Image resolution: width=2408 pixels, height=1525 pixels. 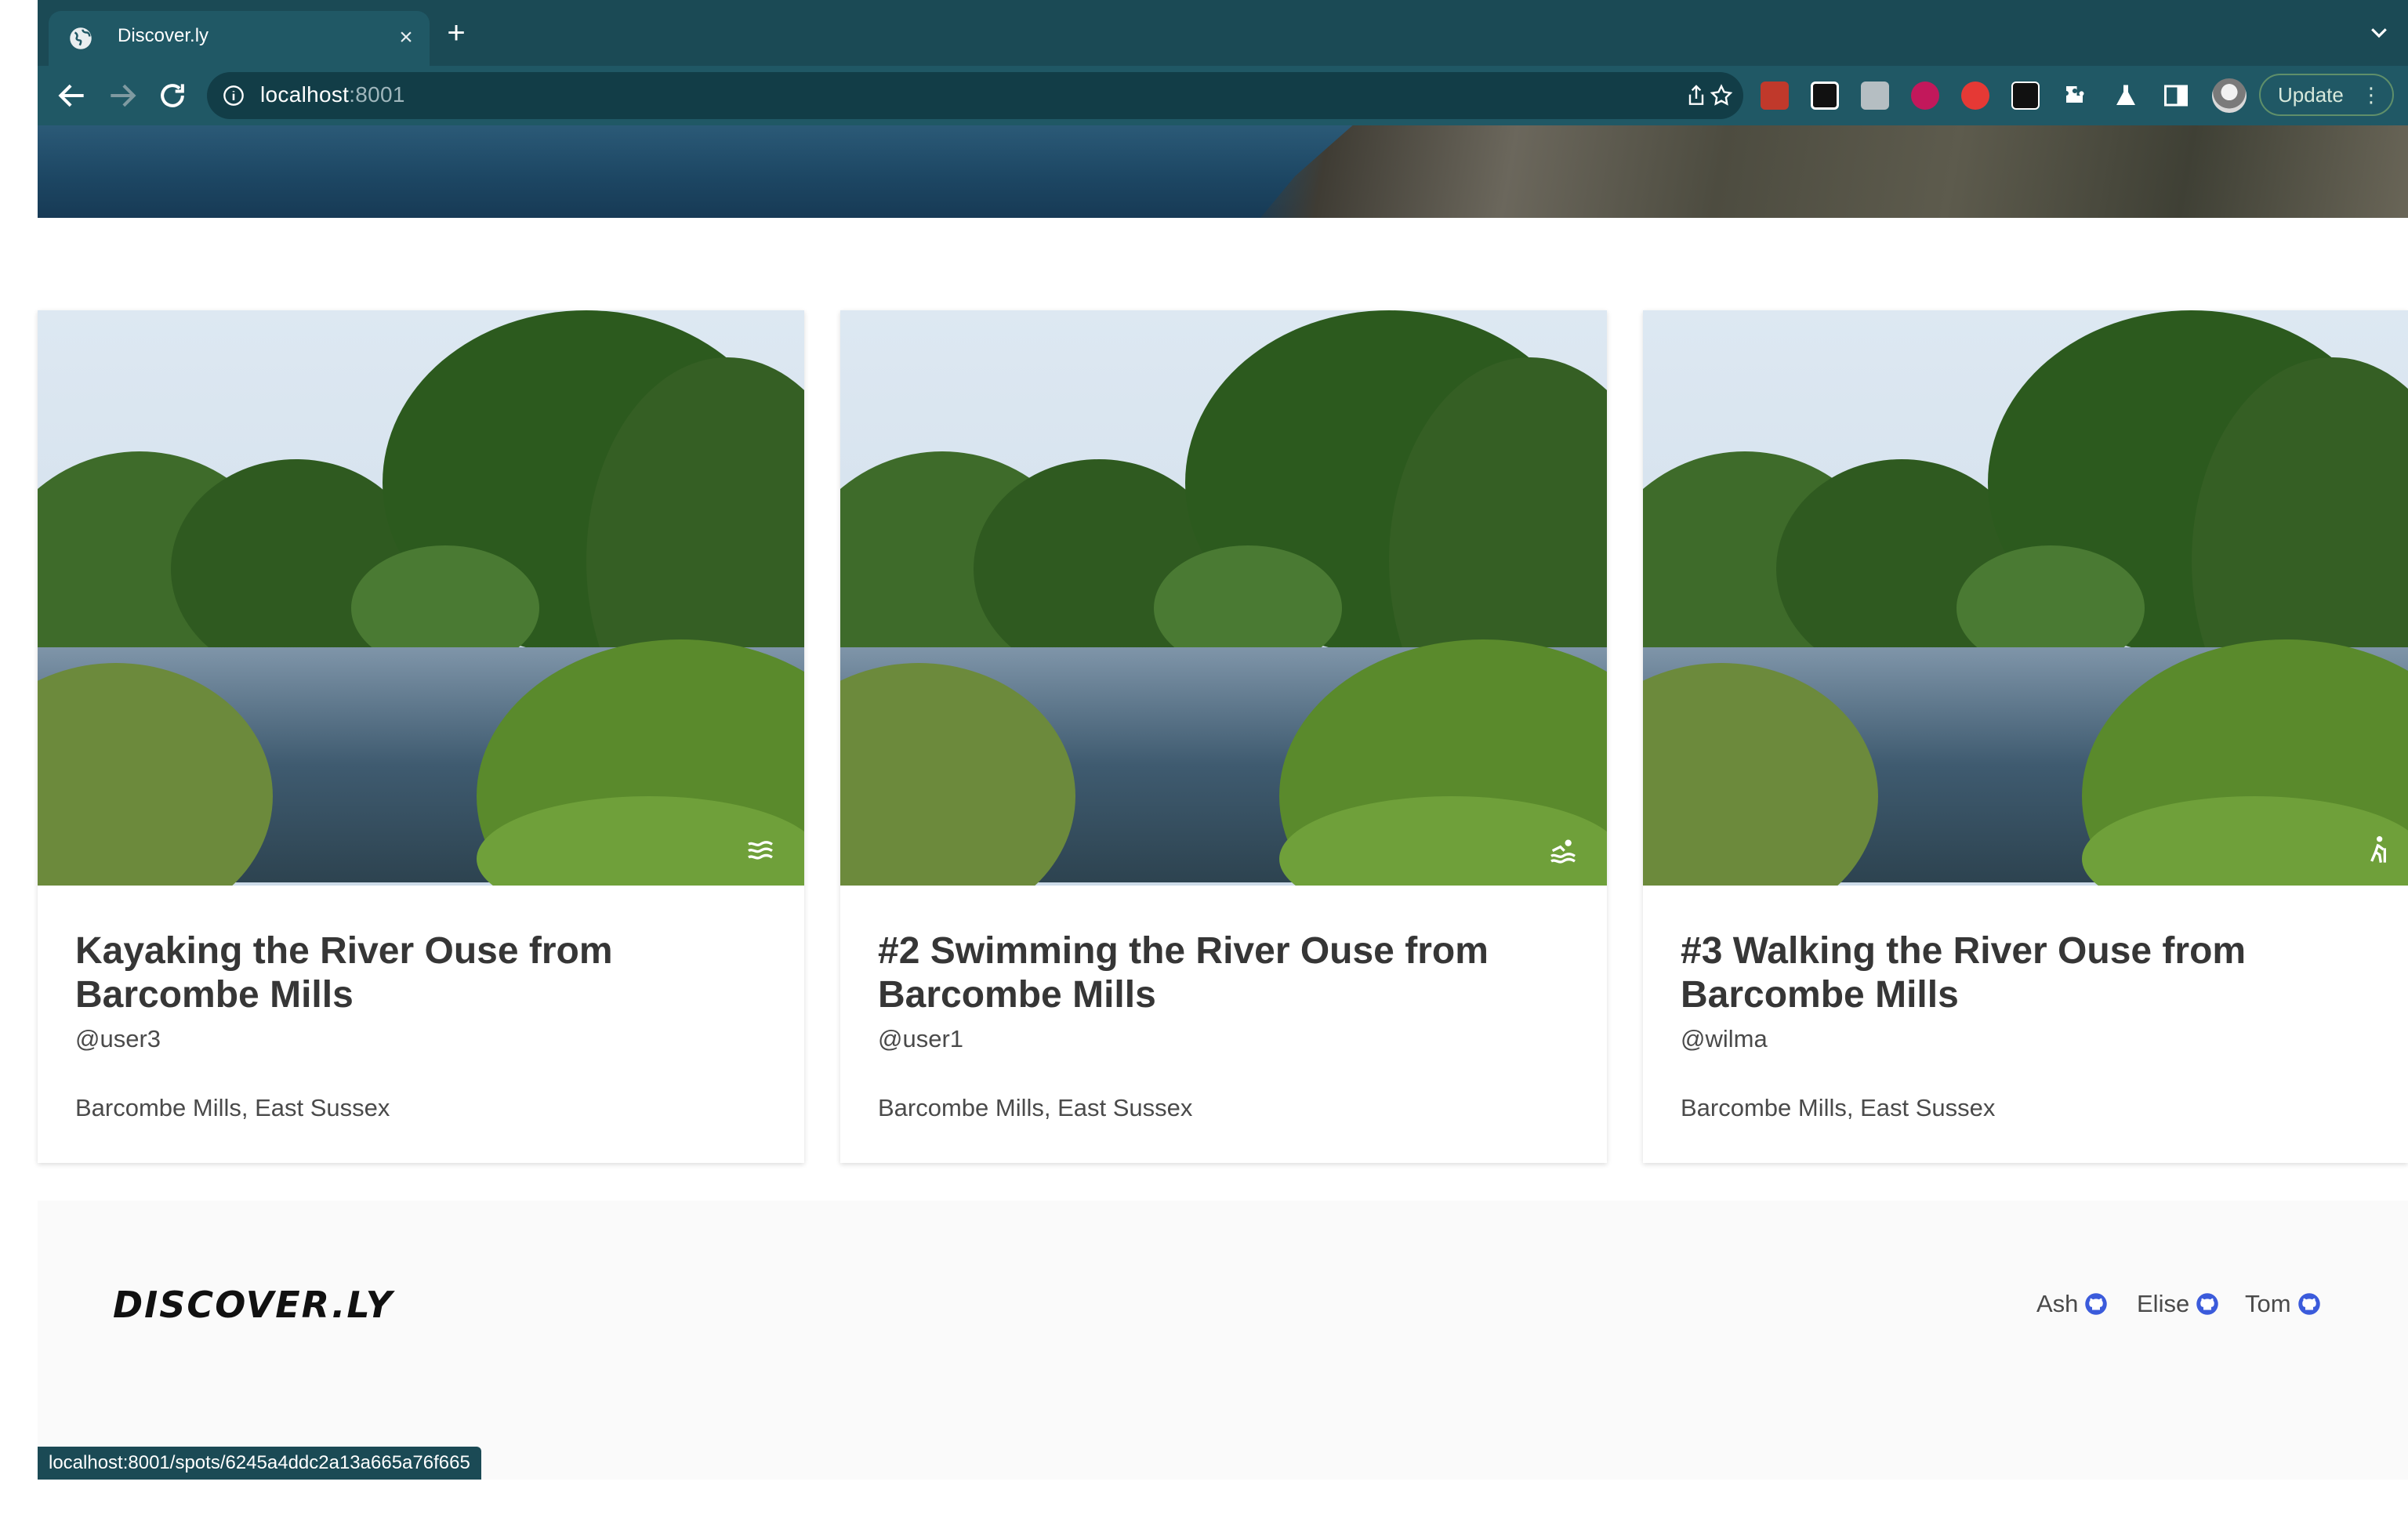 What do you see at coordinates (253, 1305) in the screenshot?
I see `footer-logo: DISCOVER.LY` at bounding box center [253, 1305].